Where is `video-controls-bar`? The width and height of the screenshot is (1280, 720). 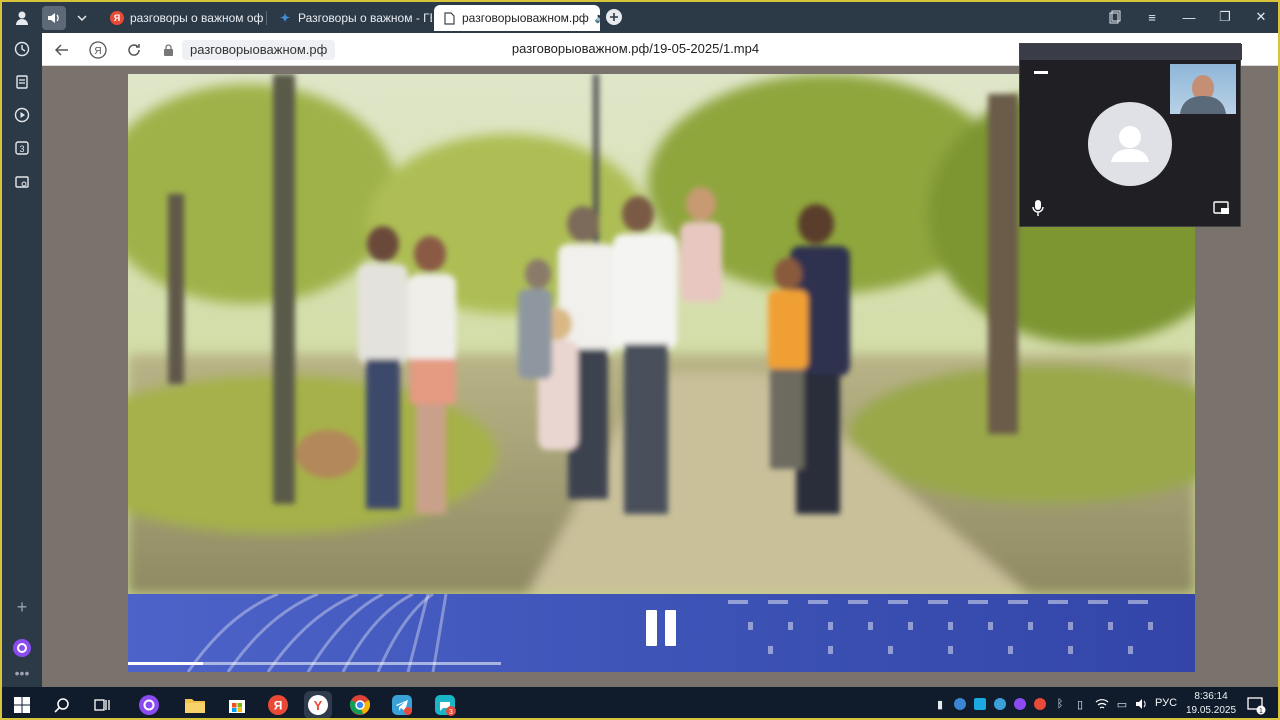
video-controls-bar is located at coordinates (661, 633).